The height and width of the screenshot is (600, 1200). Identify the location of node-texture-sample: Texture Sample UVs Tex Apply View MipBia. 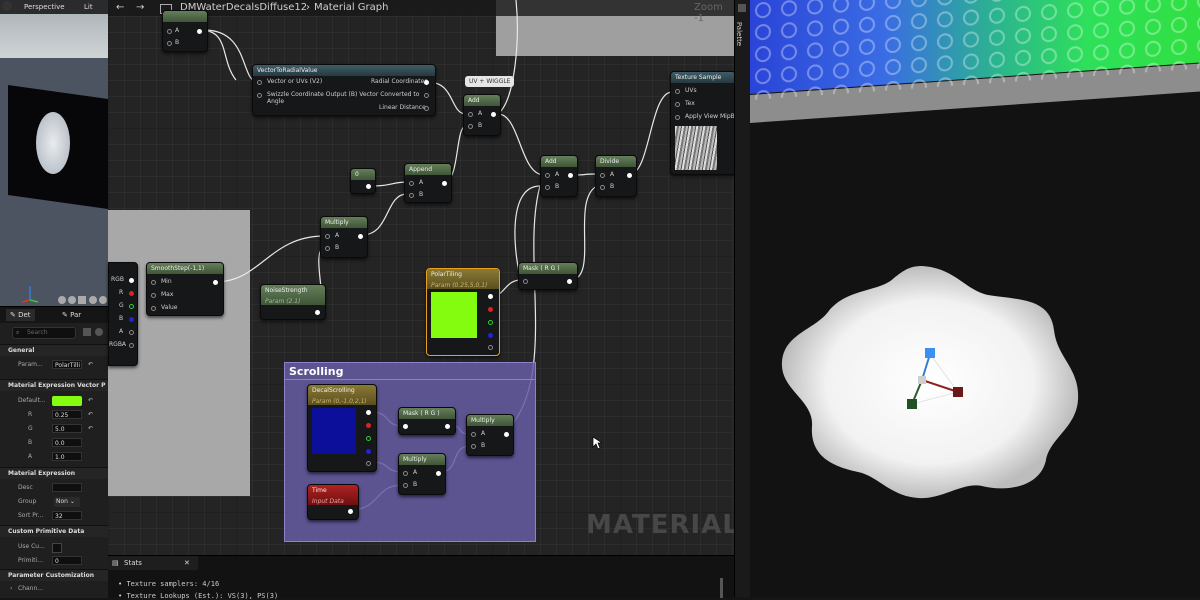
(705, 123).